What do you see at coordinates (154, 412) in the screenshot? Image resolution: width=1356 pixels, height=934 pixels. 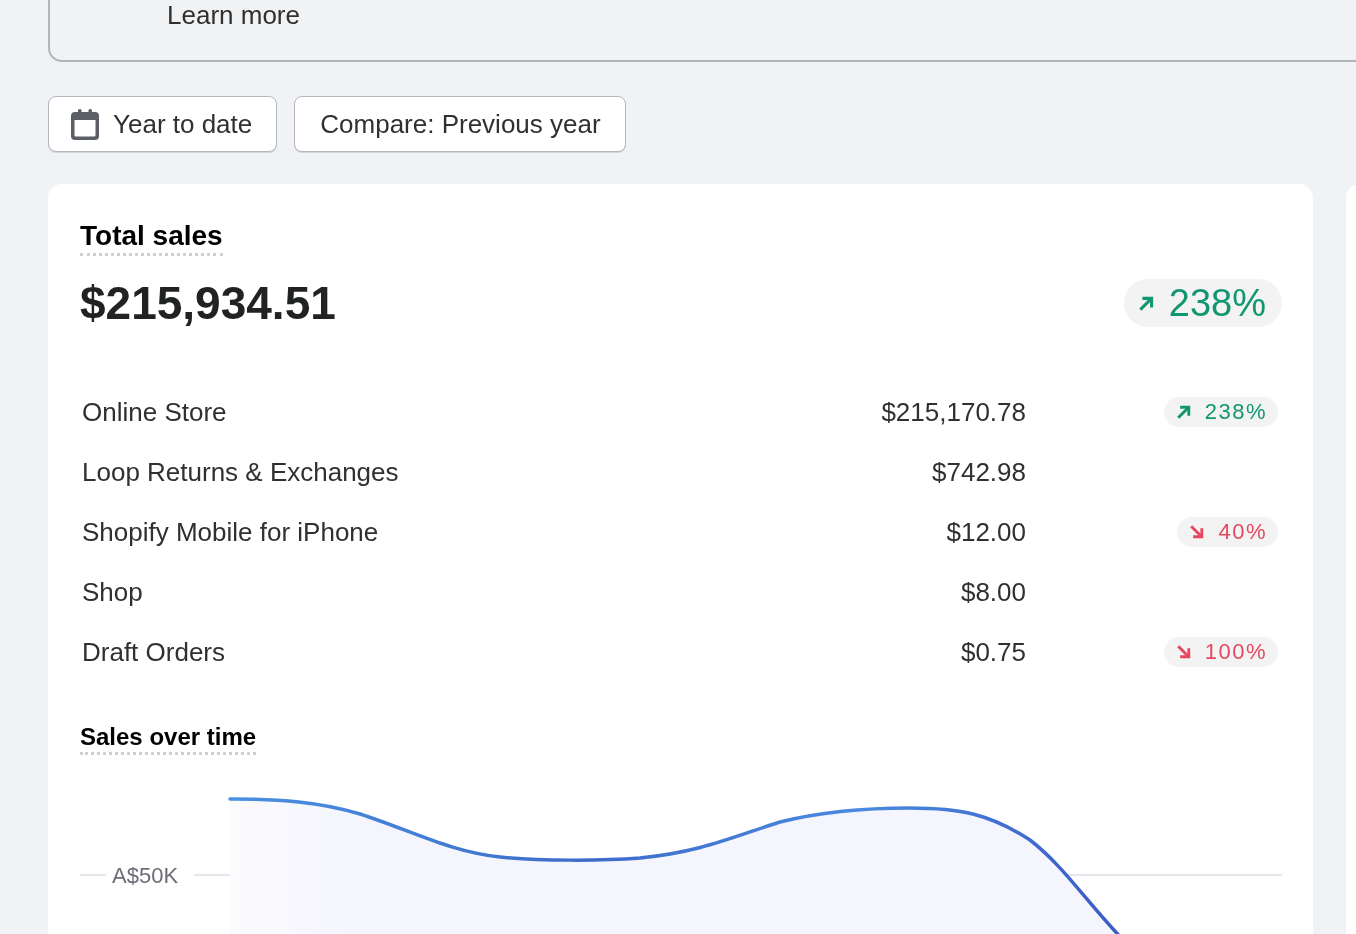 I see `channel-name: Online Store` at bounding box center [154, 412].